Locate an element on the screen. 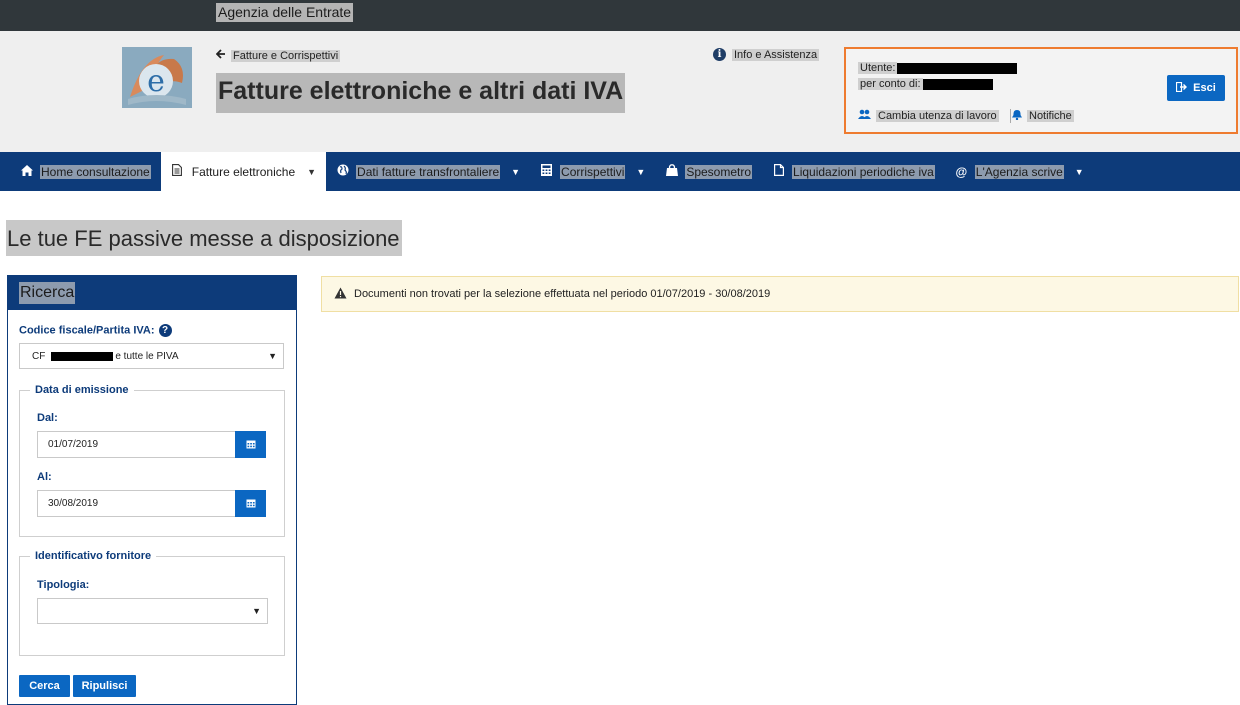 This screenshot has height=705, width=1240. users-icon is located at coordinates (864, 115).